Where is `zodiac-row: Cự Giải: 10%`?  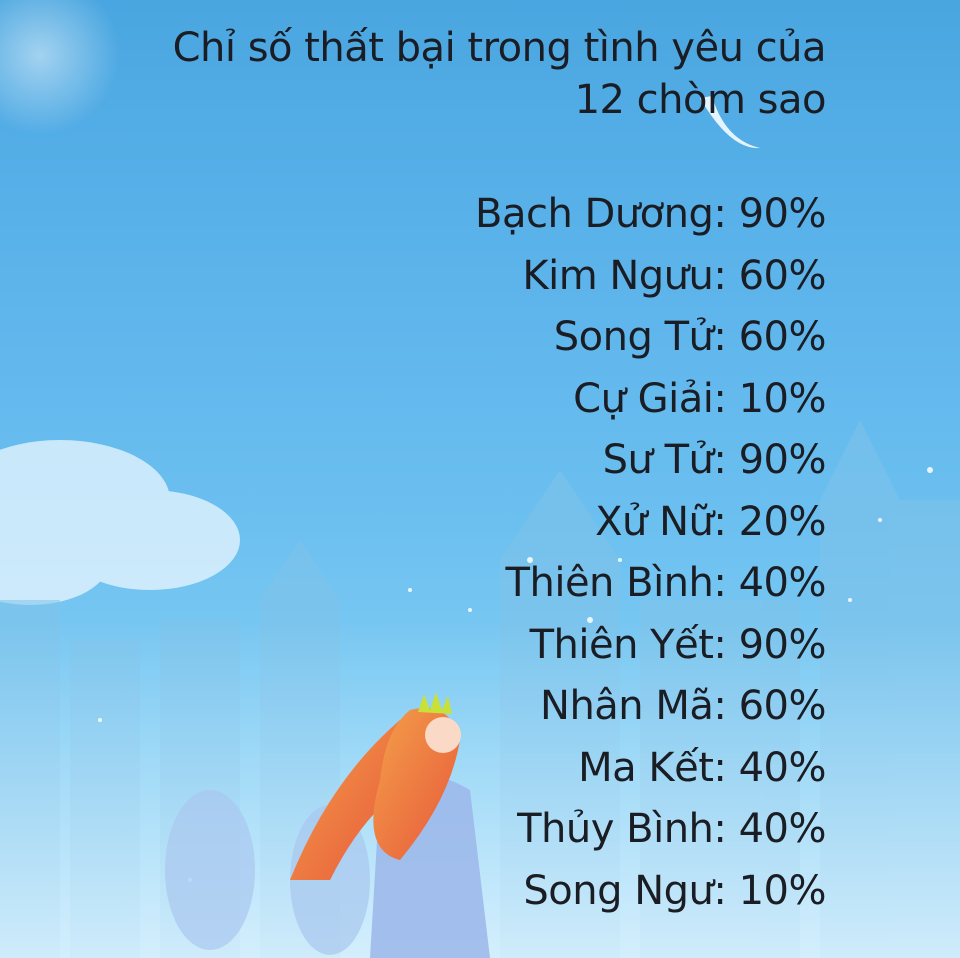 zodiac-row: Cự Giải: 10% is located at coordinates (499, 400).